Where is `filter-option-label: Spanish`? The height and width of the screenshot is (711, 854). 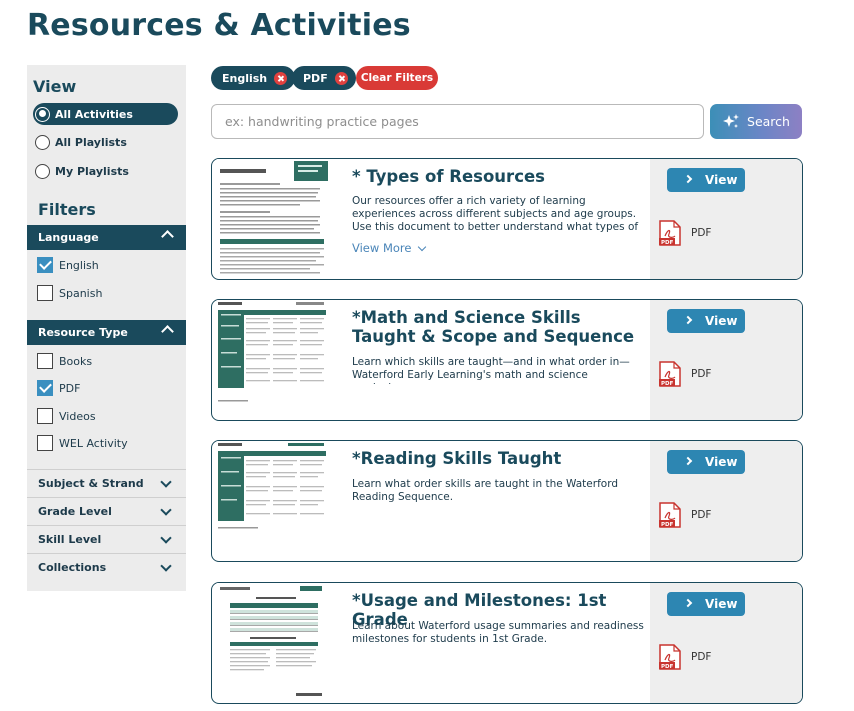 filter-option-label: Spanish is located at coordinates (81, 293).